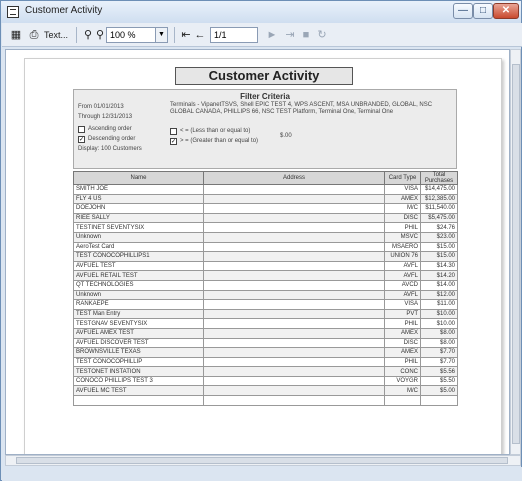 The image size is (522, 481). I want to click on cell-name: AVFUEL RETAIL TEST, so click(138, 275).